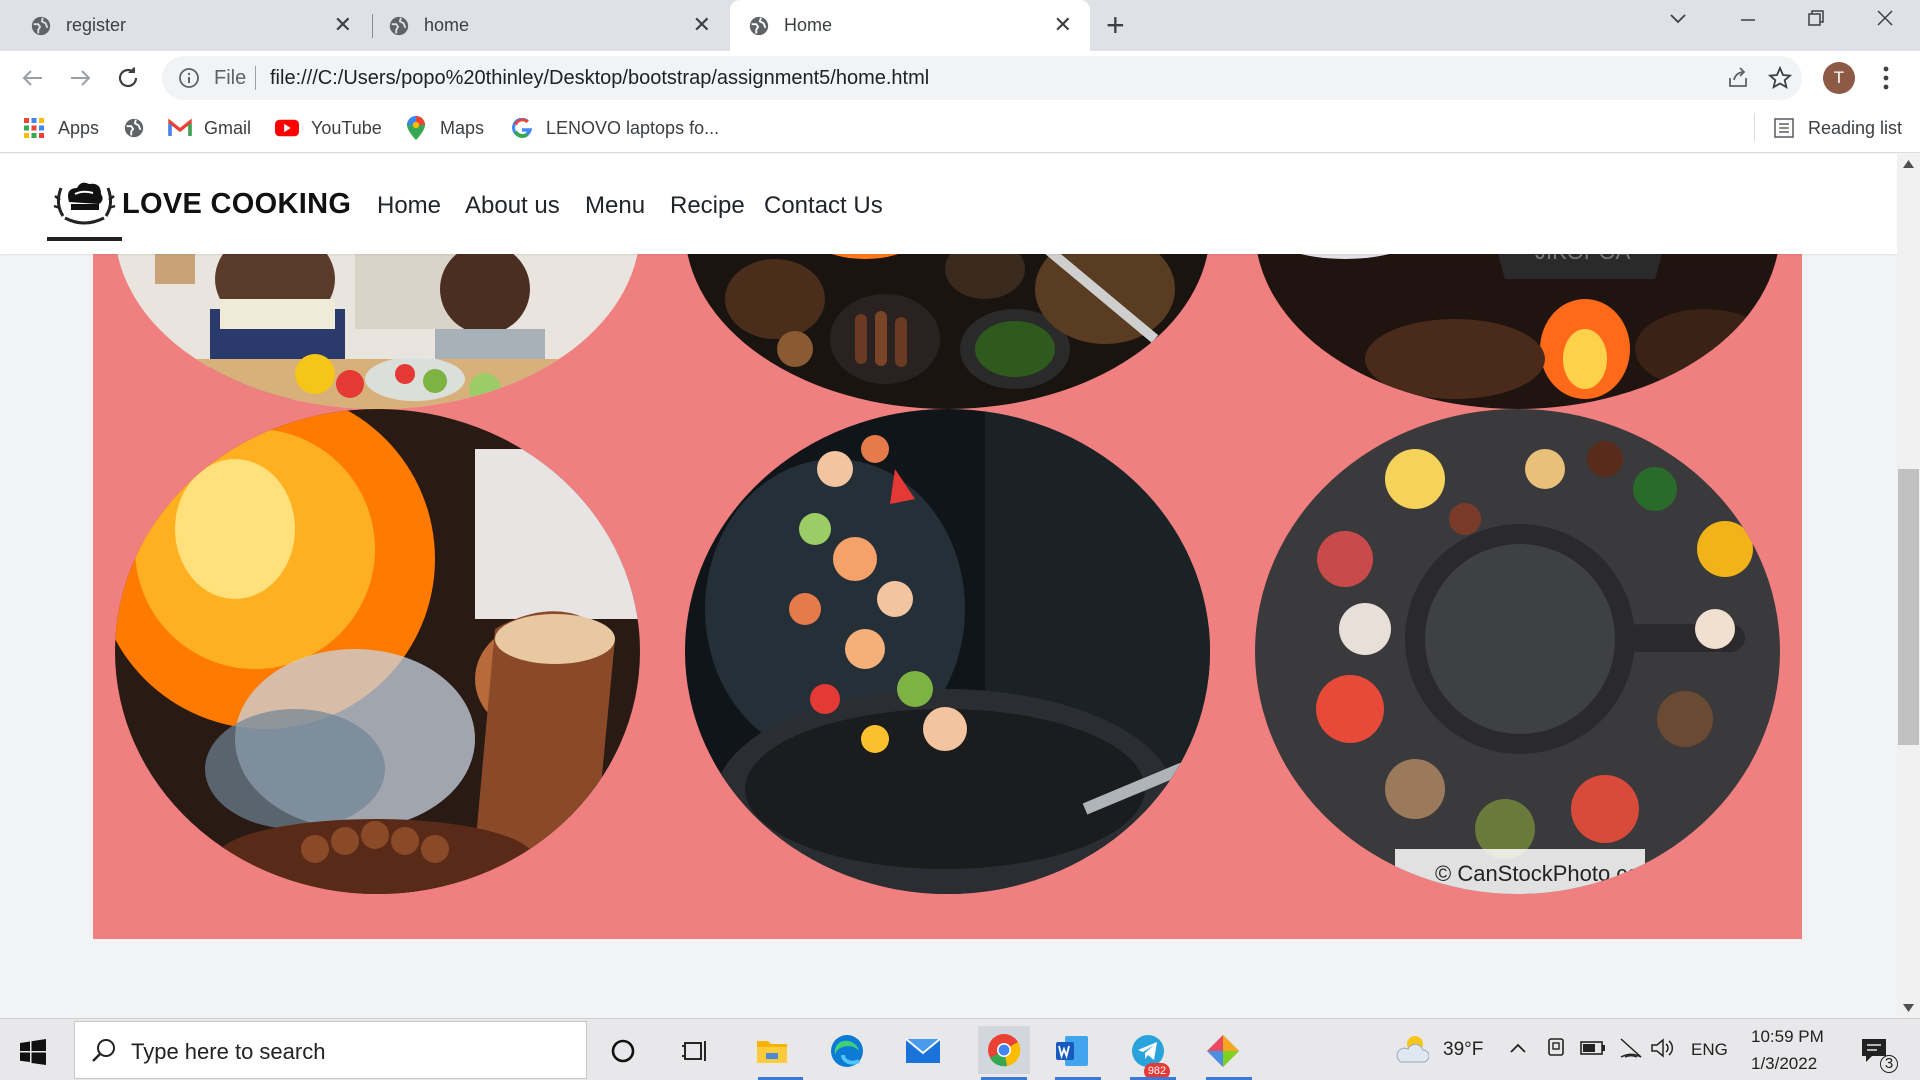 Image resolution: width=1920 pixels, height=1080 pixels. What do you see at coordinates (615, 206) in the screenshot?
I see `nav-menu: Menu` at bounding box center [615, 206].